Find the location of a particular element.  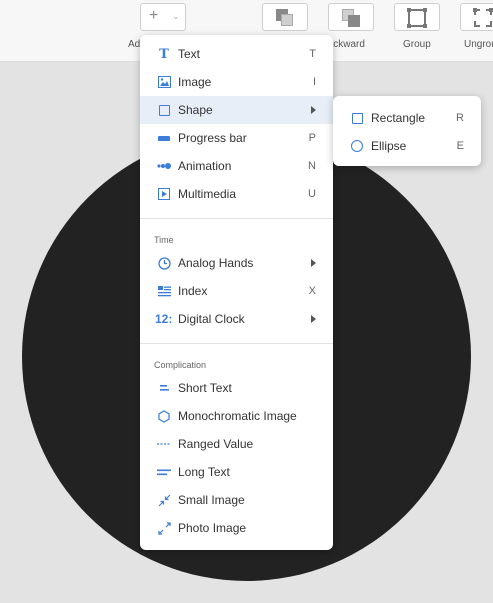

group-button is located at coordinates (417, 17).